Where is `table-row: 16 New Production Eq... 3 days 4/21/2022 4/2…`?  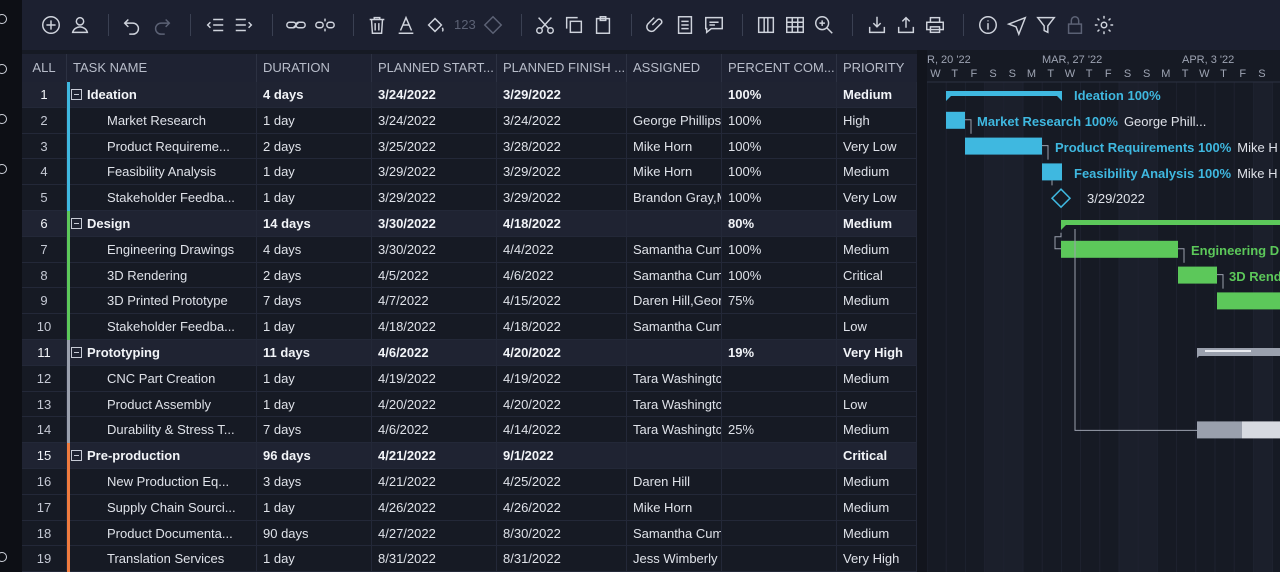
table-row: 16 New Production Eq... 3 days 4/21/2022 4/2… is located at coordinates (469, 482).